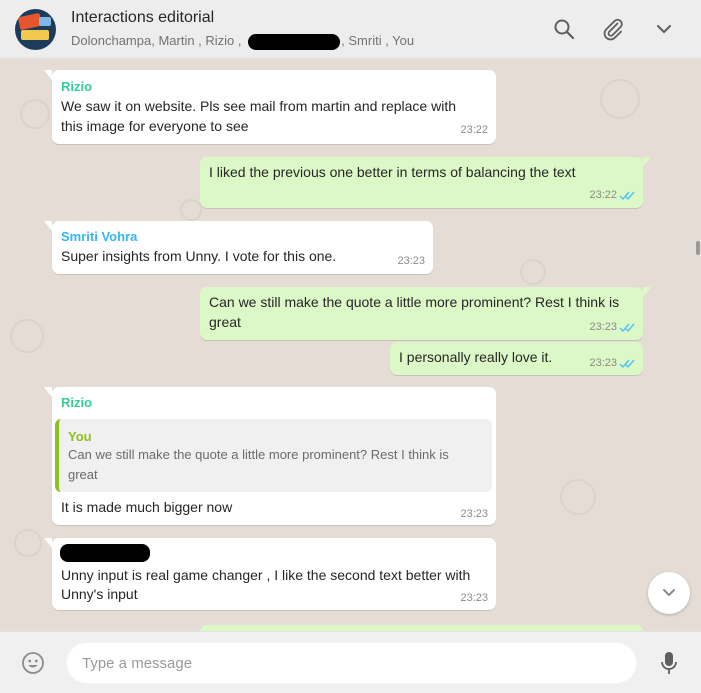  What do you see at coordinates (613, 29) in the screenshot?
I see `attach-icon` at bounding box center [613, 29].